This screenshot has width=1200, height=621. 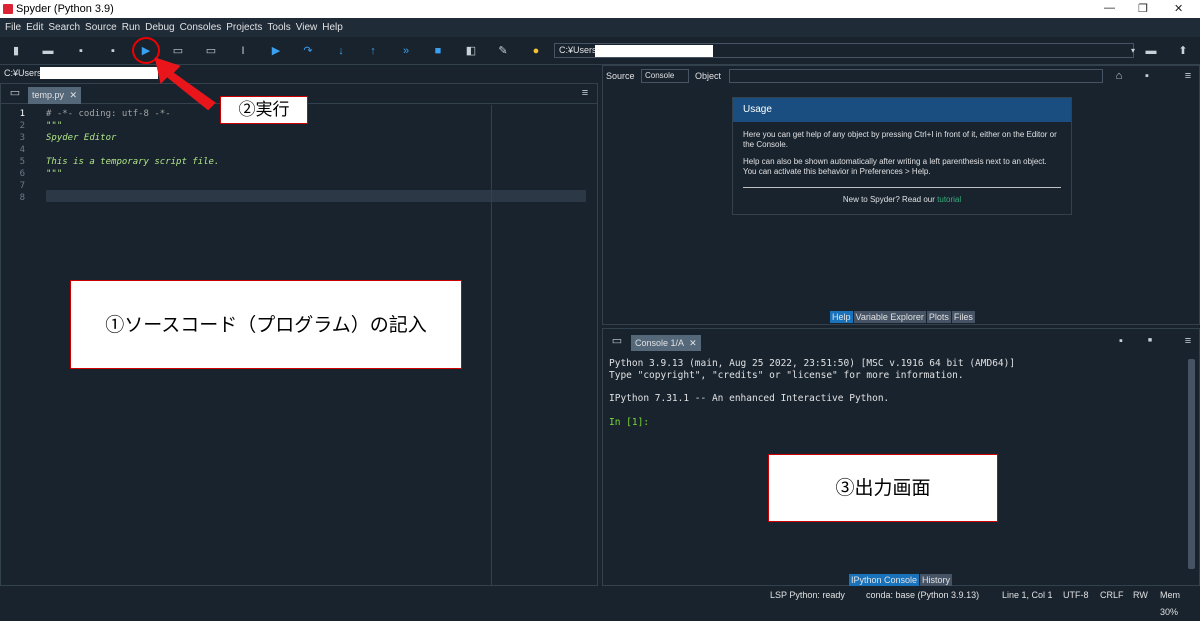 I want to click on encoding: UTF-8, so click(x=1076, y=595).